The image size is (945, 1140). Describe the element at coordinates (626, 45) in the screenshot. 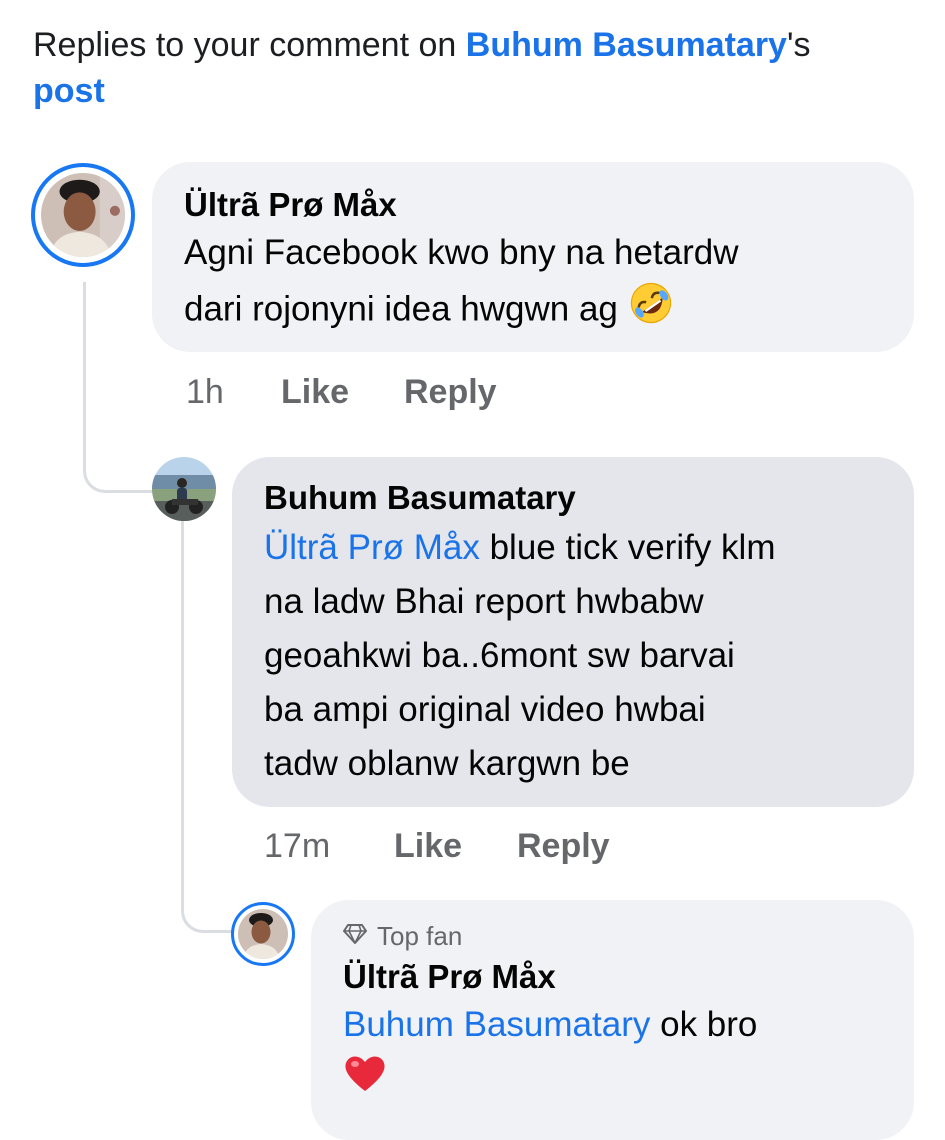

I see `post-author-link: Buhum Basumatary` at that location.